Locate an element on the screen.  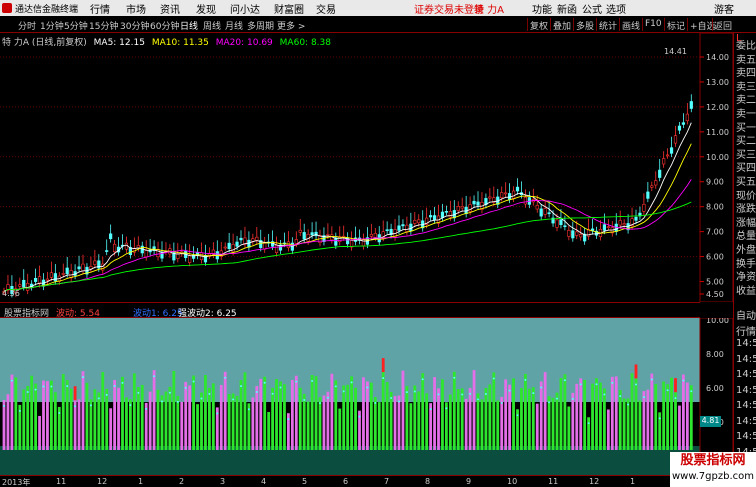
period-60min: 60分钟 is located at coordinates (164, 25).